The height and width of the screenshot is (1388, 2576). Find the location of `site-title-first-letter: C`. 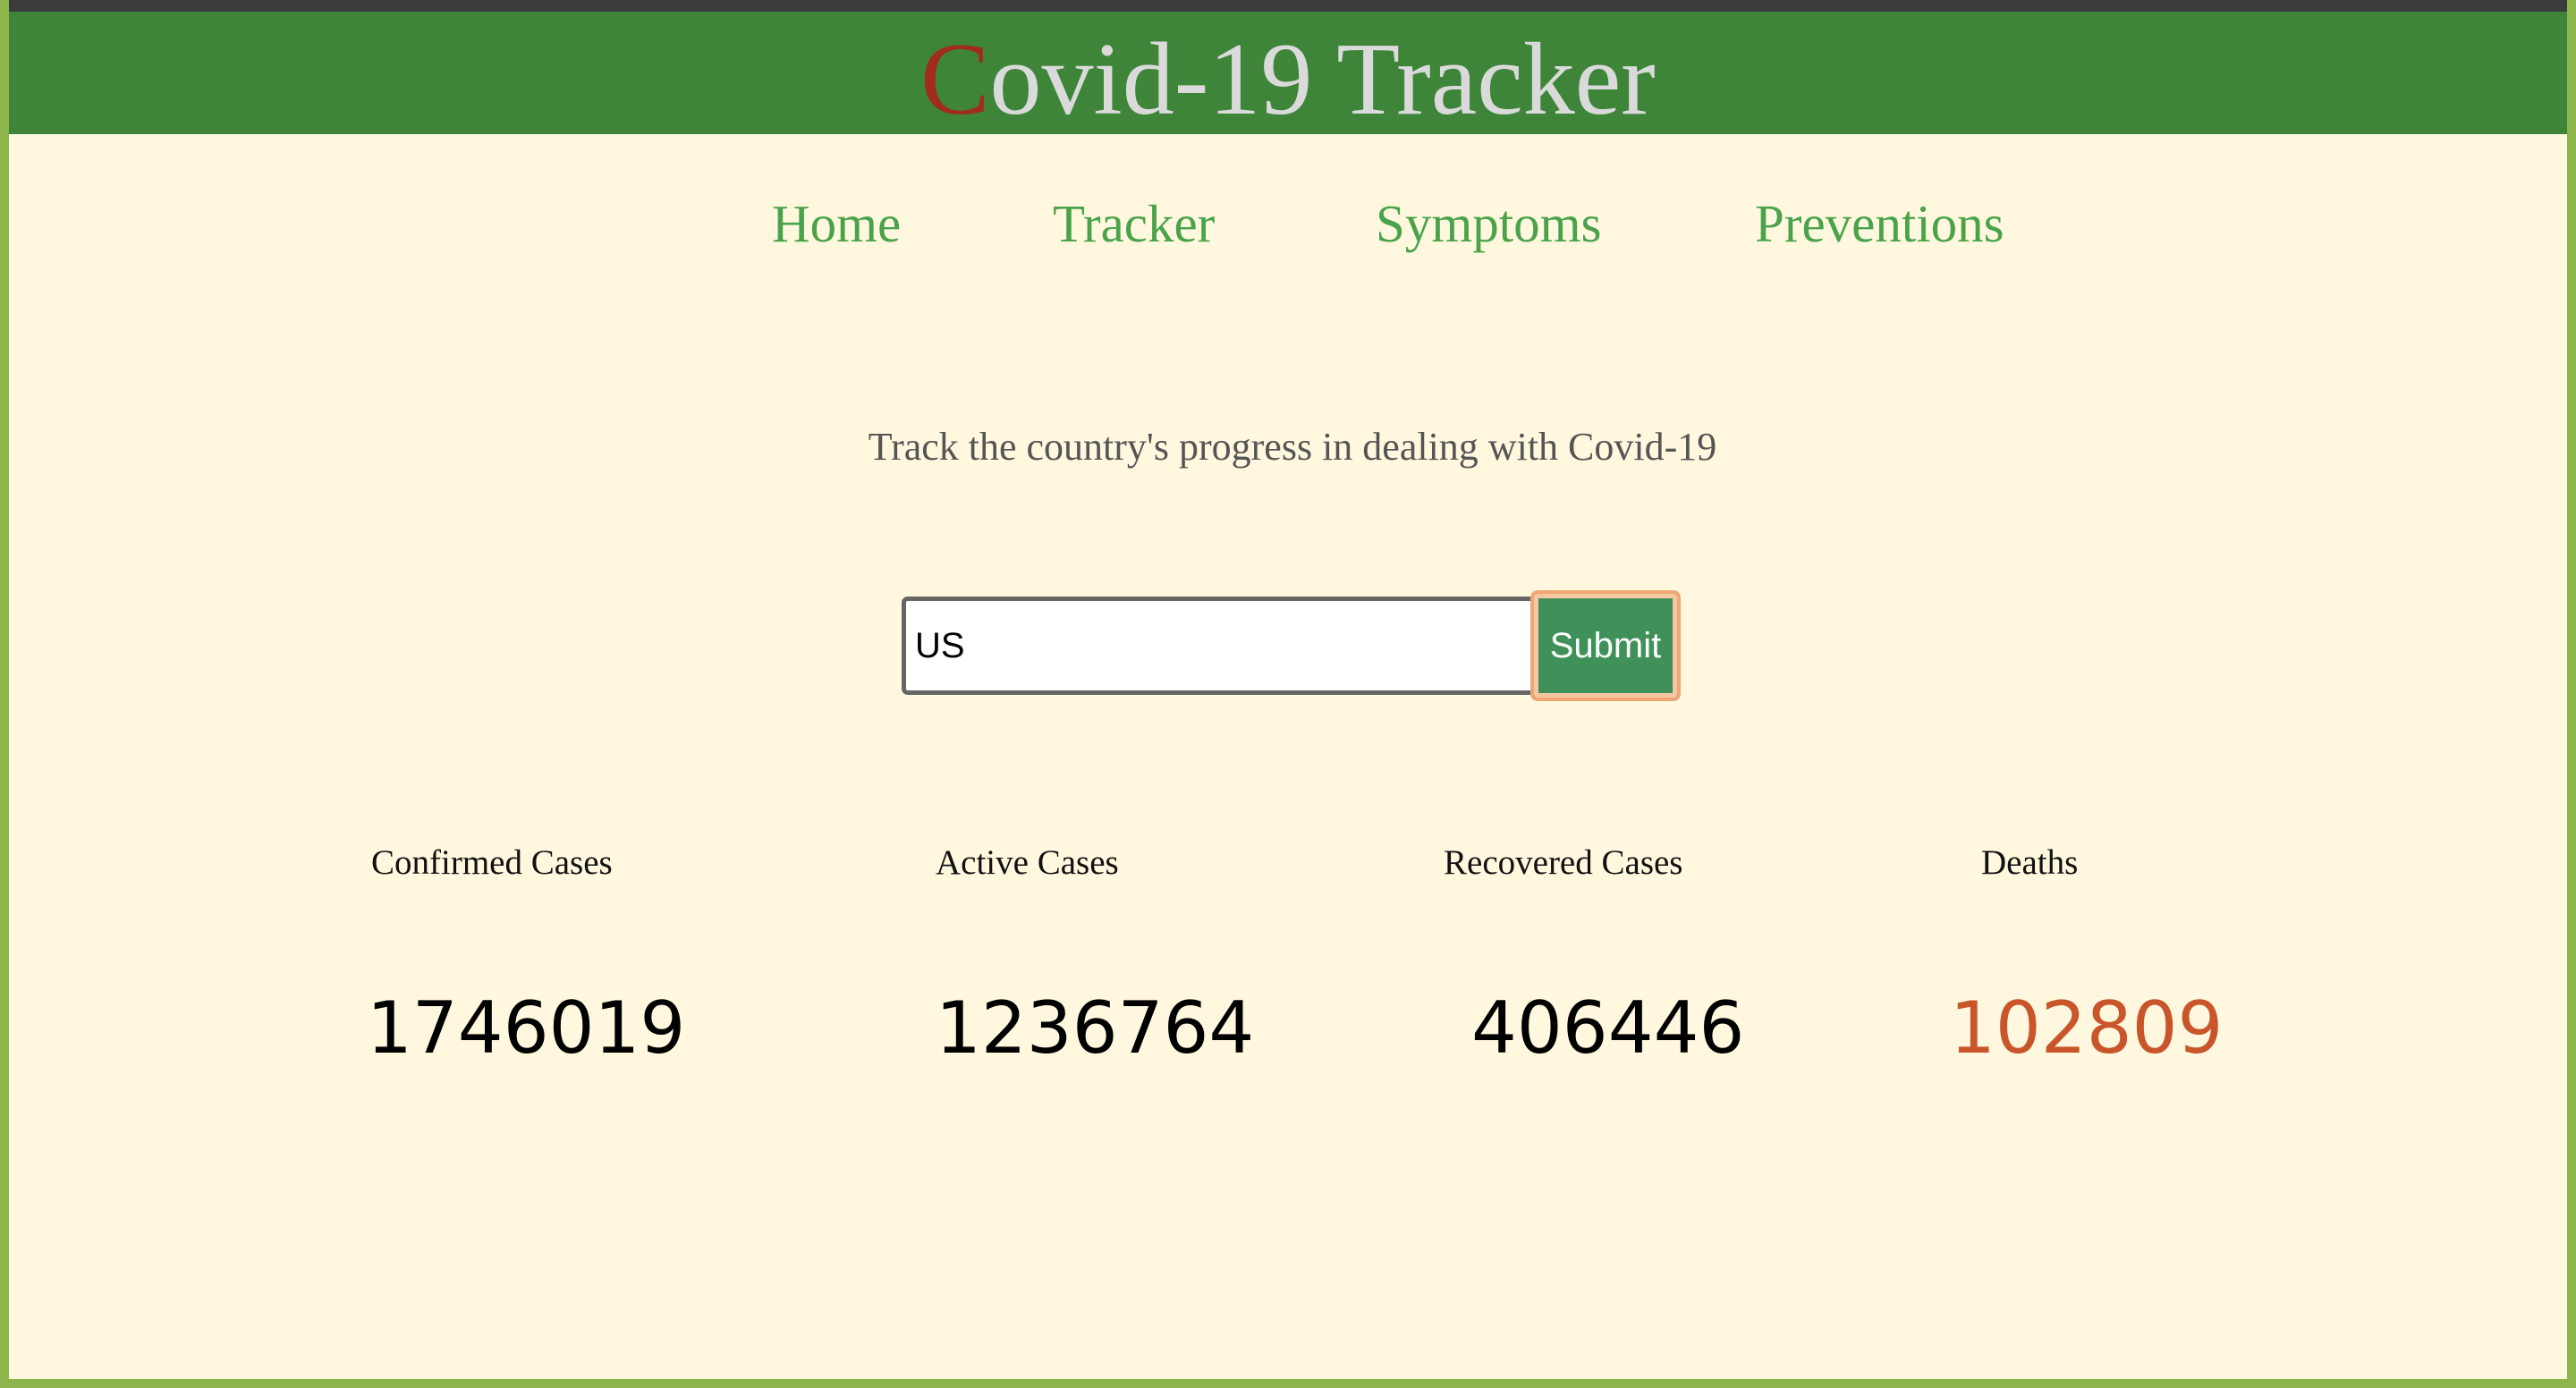

site-title-first-letter: C is located at coordinates (955, 78).